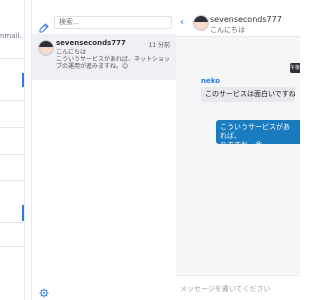  What do you see at coordinates (246, 19) in the screenshot?
I see `chat-title: sevenseconds777` at bounding box center [246, 19].